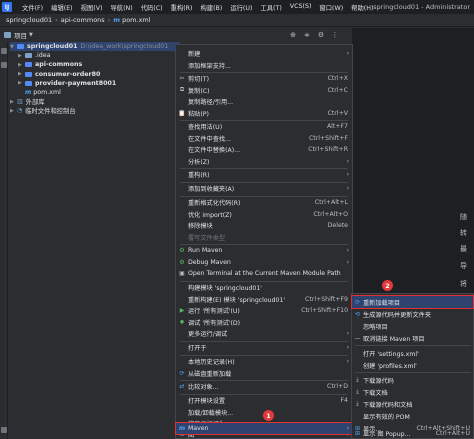 The image size is (474, 439). What do you see at coordinates (95, 64) in the screenshot?
I see `tree-row-api-commons: ▶ api-commons` at bounding box center [95, 64].